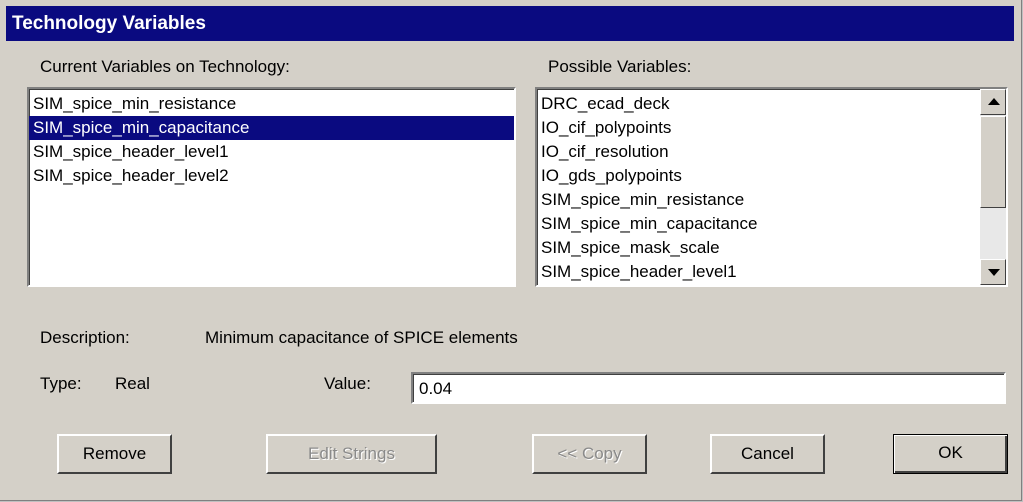  Describe the element at coordinates (771, 152) in the screenshot. I see `list-item: IO_cif_resolution` at that location.